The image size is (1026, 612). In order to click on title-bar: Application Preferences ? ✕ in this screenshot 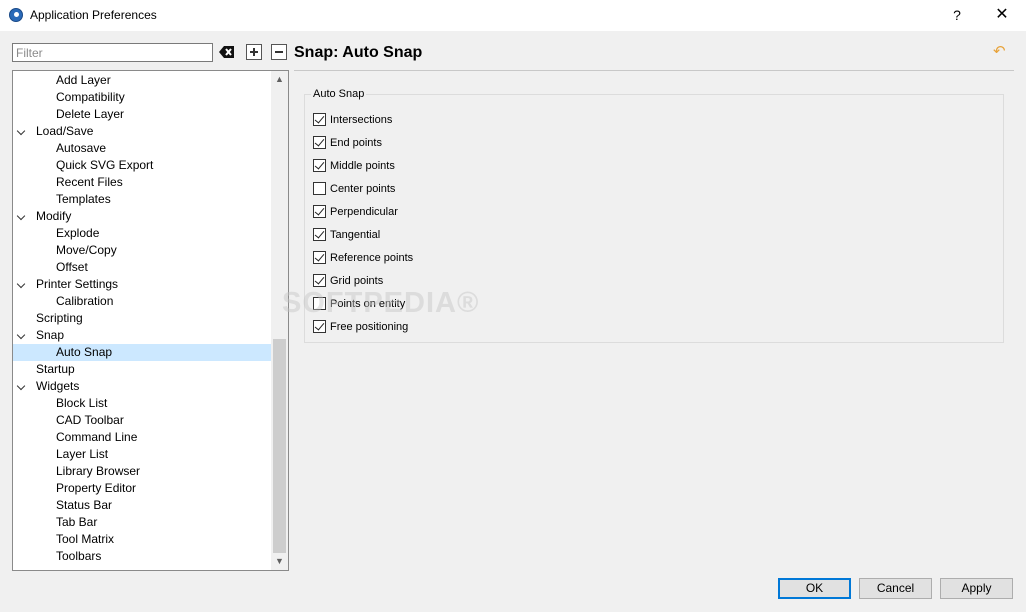, I will do `click(513, 15)`.